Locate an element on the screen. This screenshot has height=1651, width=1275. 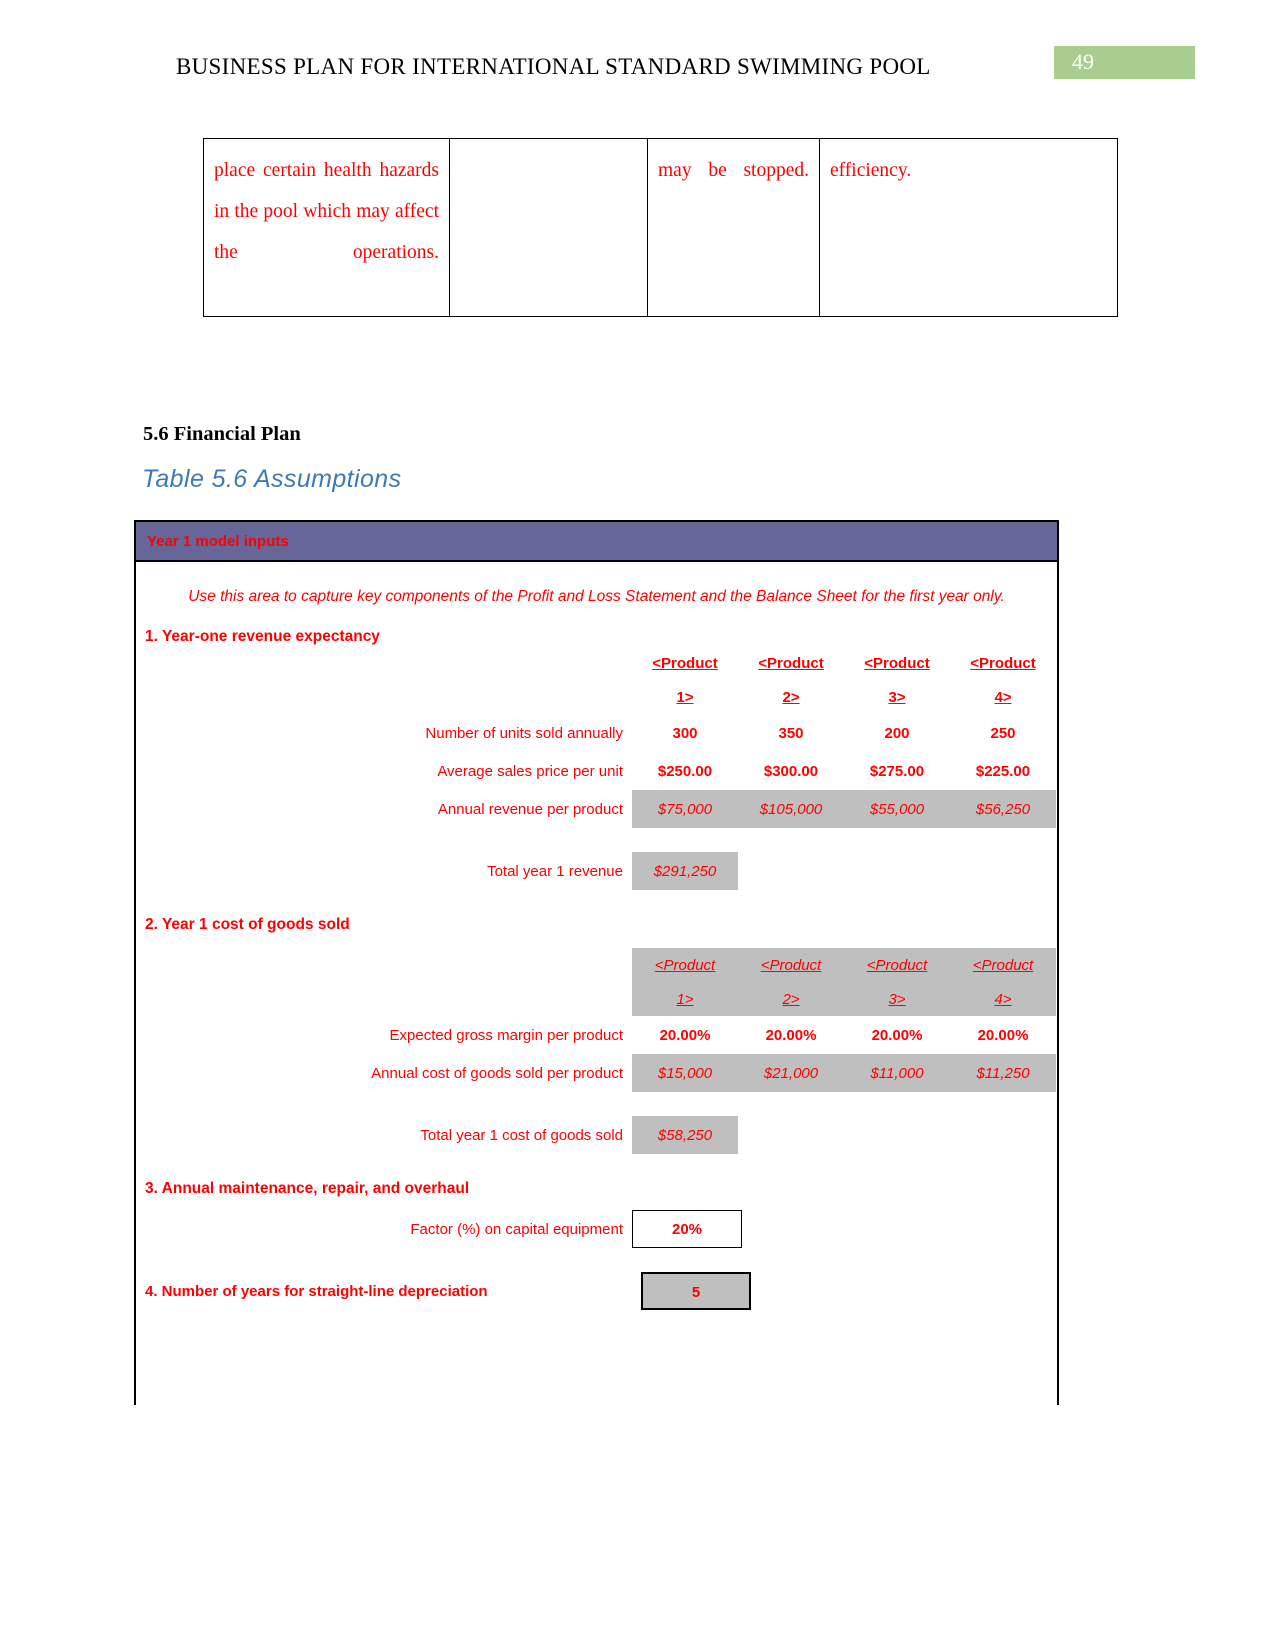
row-total-cogs: Total year 1 cost of goods sold $58,250 is located at coordinates (596, 1135).